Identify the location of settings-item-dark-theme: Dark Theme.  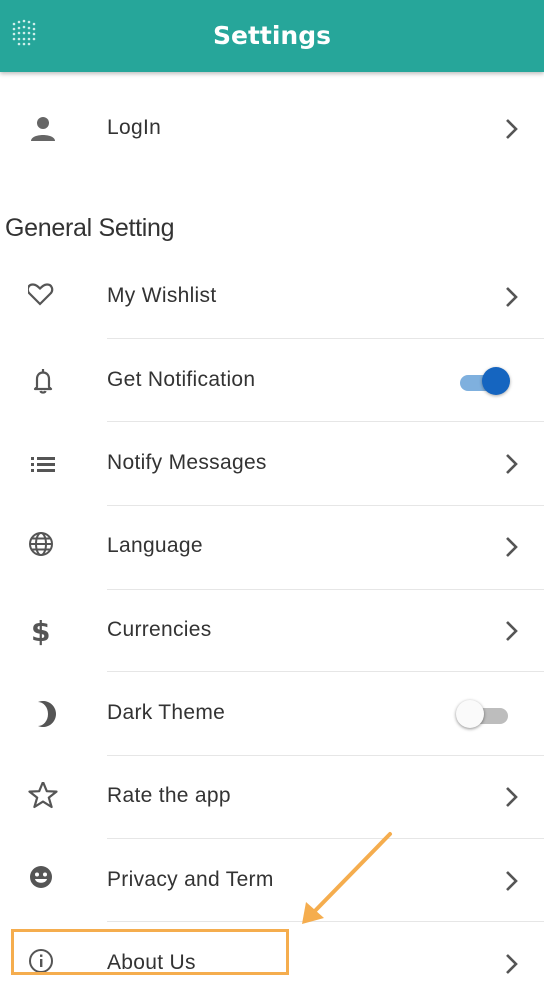
(272, 713).